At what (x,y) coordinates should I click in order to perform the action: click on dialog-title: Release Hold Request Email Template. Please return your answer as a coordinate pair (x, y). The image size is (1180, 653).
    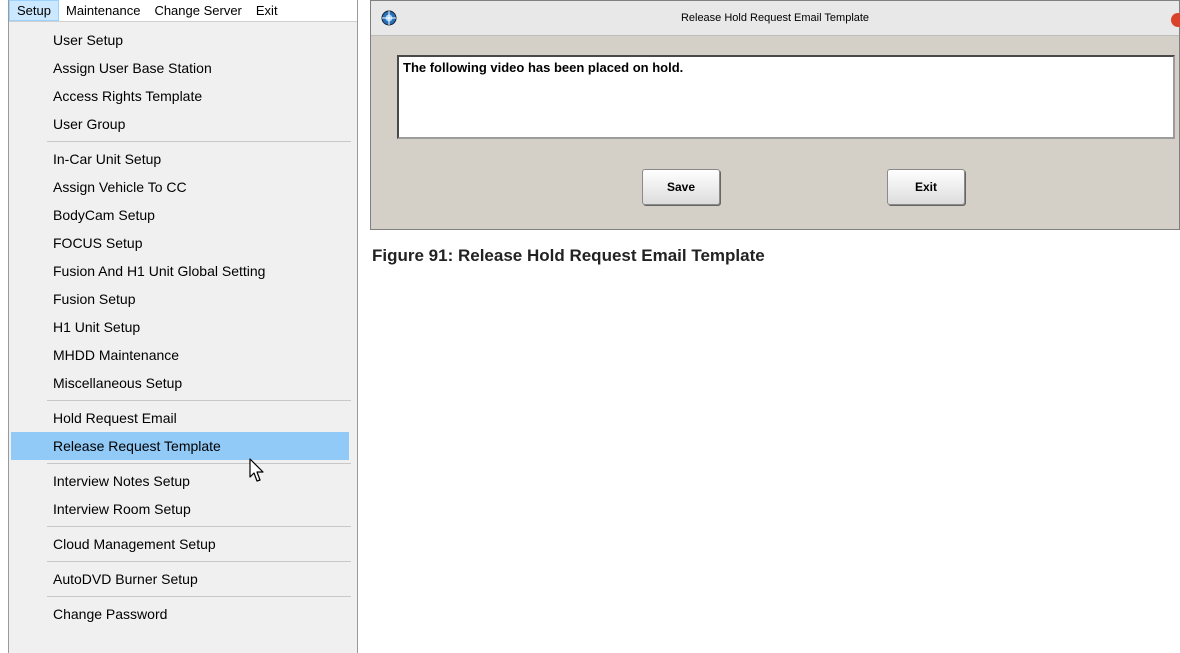
    Looking at the image, I should click on (775, 18).